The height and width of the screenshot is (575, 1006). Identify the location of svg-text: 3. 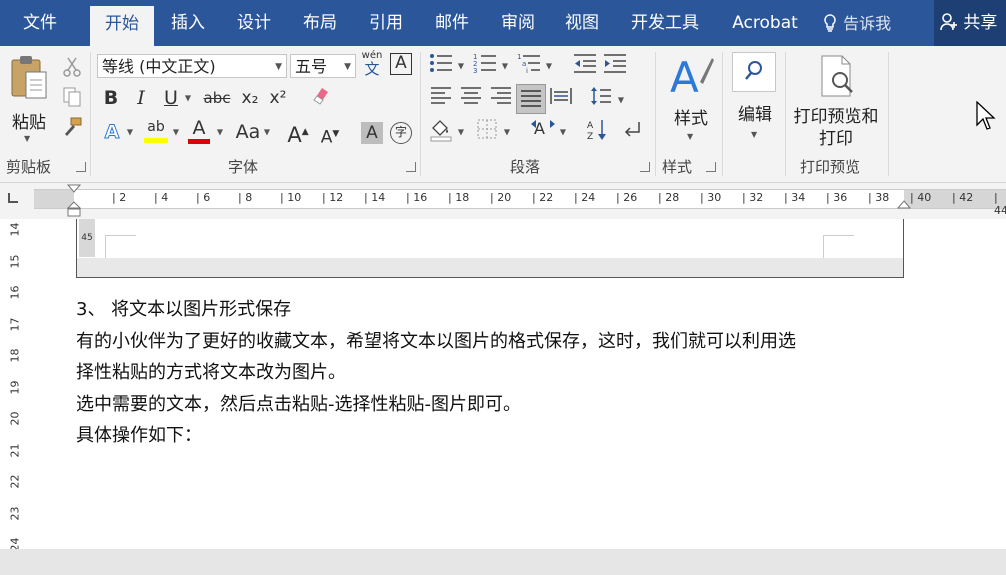
(475, 70).